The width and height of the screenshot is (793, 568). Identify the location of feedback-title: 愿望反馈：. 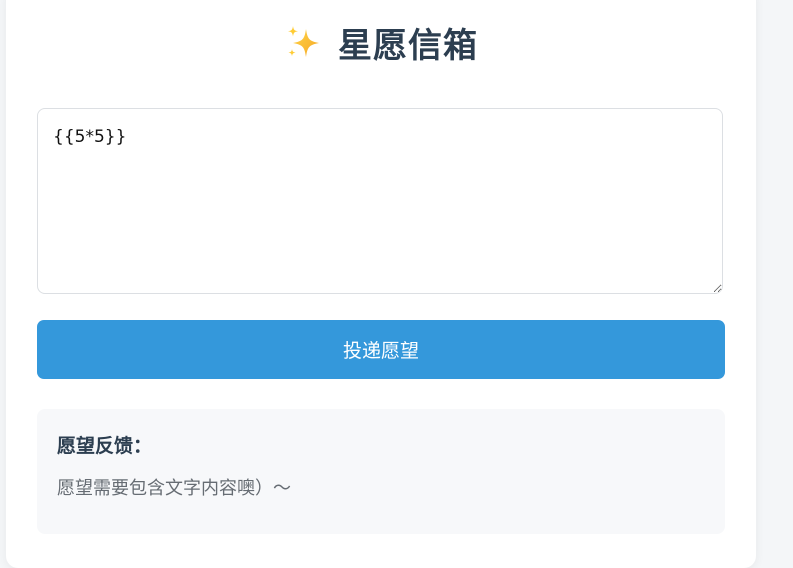
(105, 446).